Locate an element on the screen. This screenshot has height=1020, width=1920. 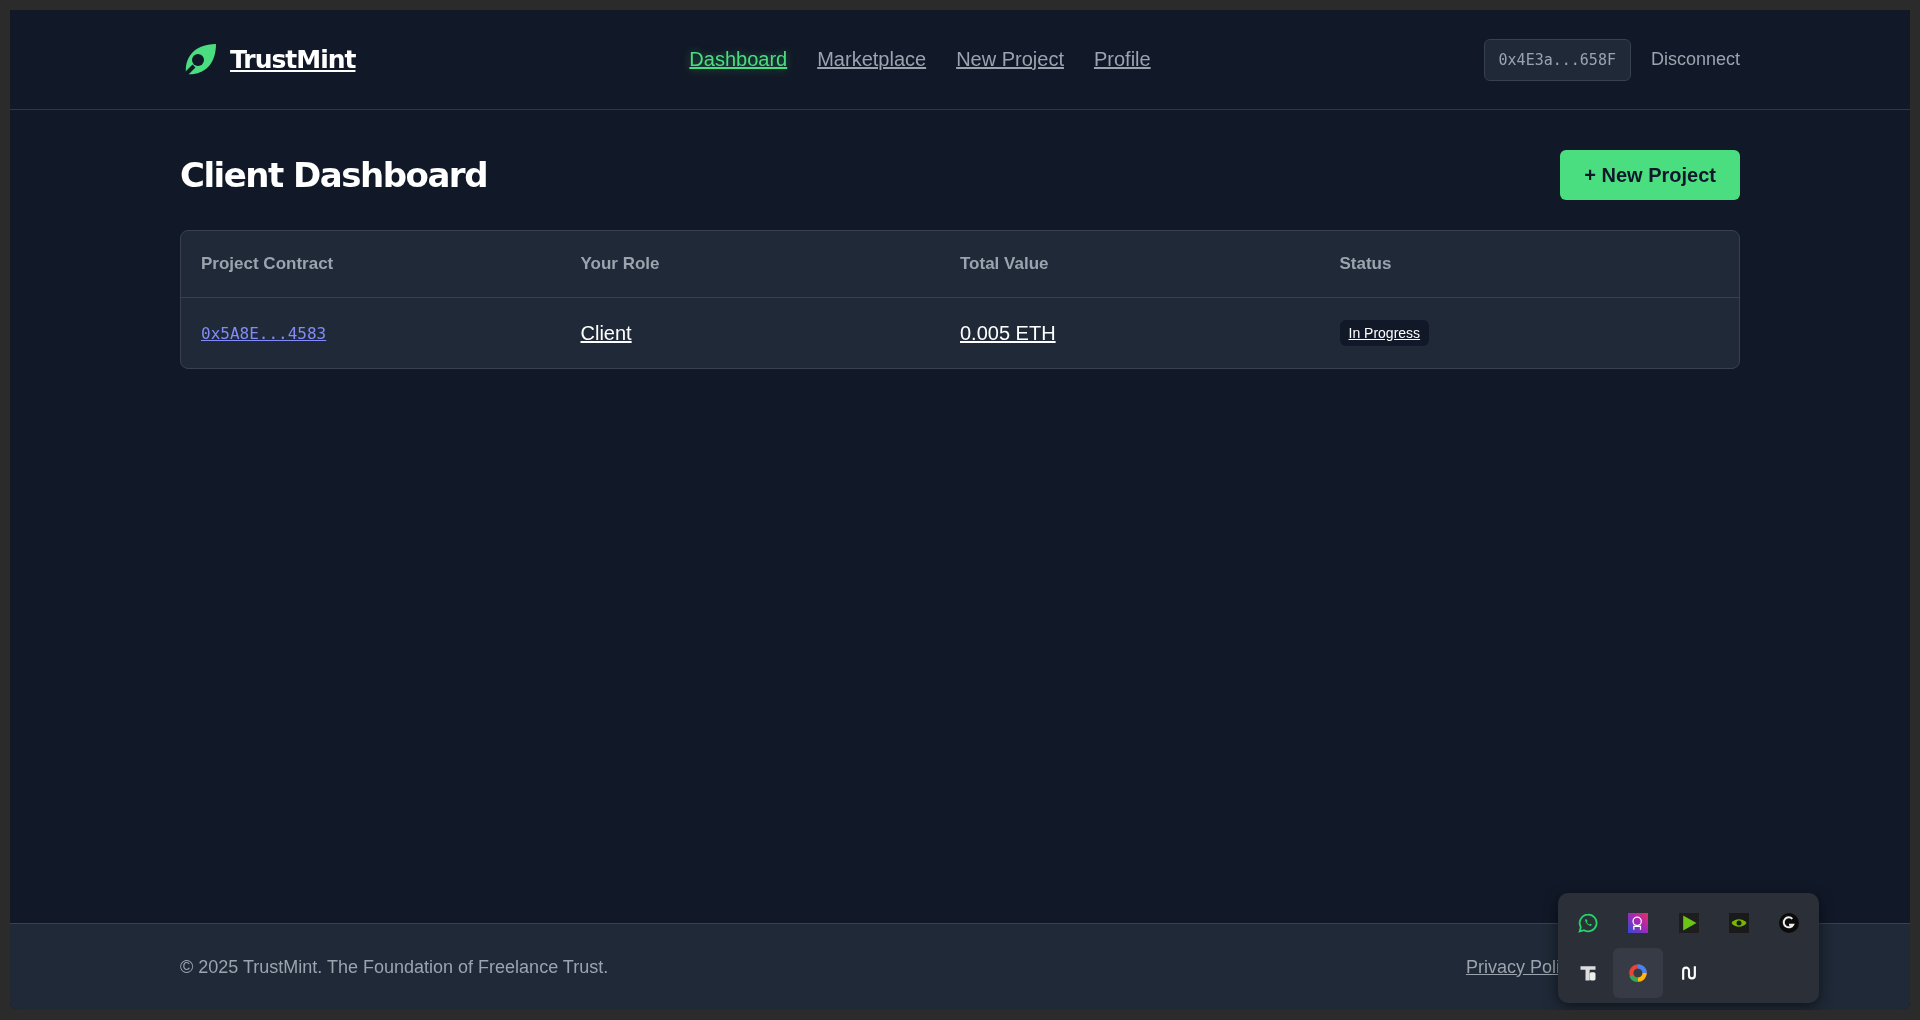
brand-logo-link: TrustMint is located at coordinates (268, 59).